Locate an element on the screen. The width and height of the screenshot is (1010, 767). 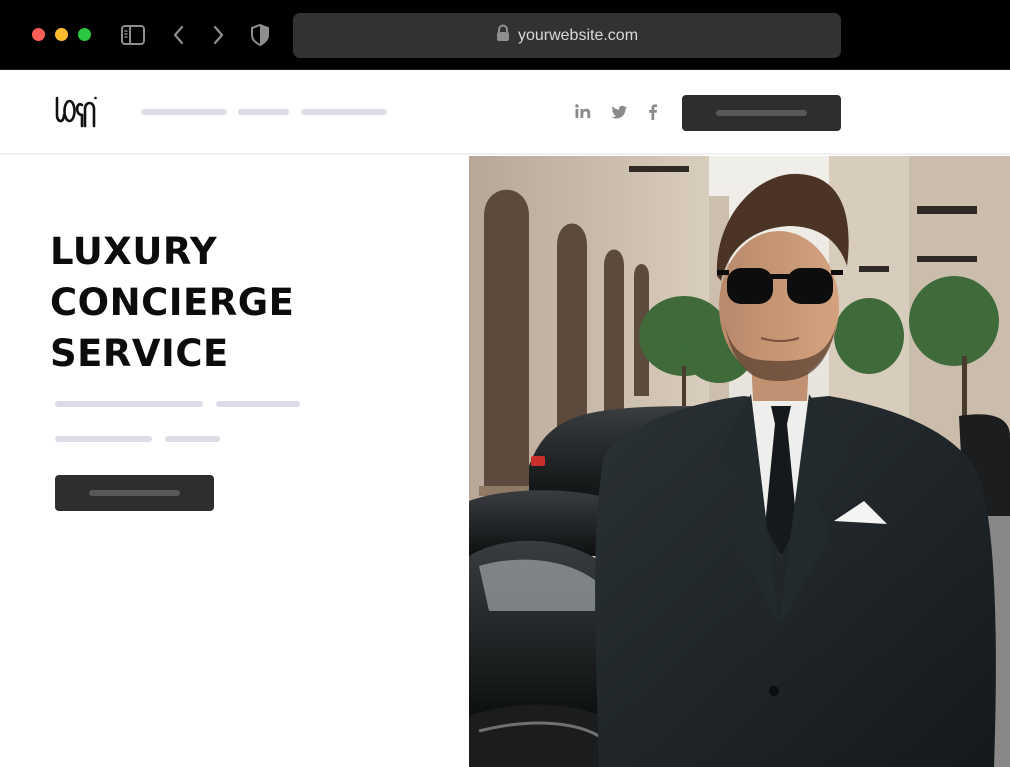
browser-toolbar: yourwebsite.com is located at coordinates (505, 35).